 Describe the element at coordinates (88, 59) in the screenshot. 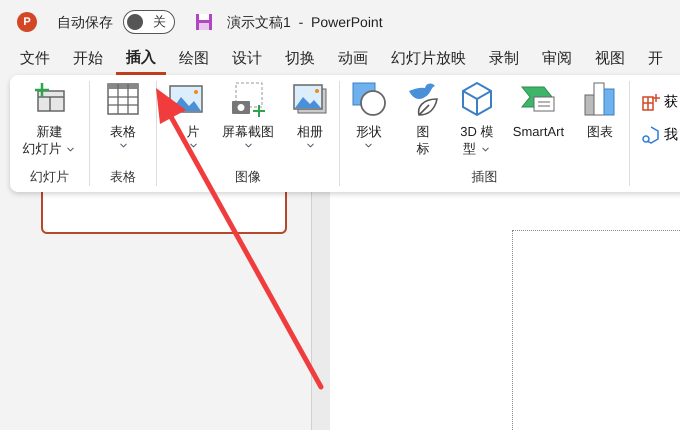

I see `ribbon-tab: 开始` at that location.